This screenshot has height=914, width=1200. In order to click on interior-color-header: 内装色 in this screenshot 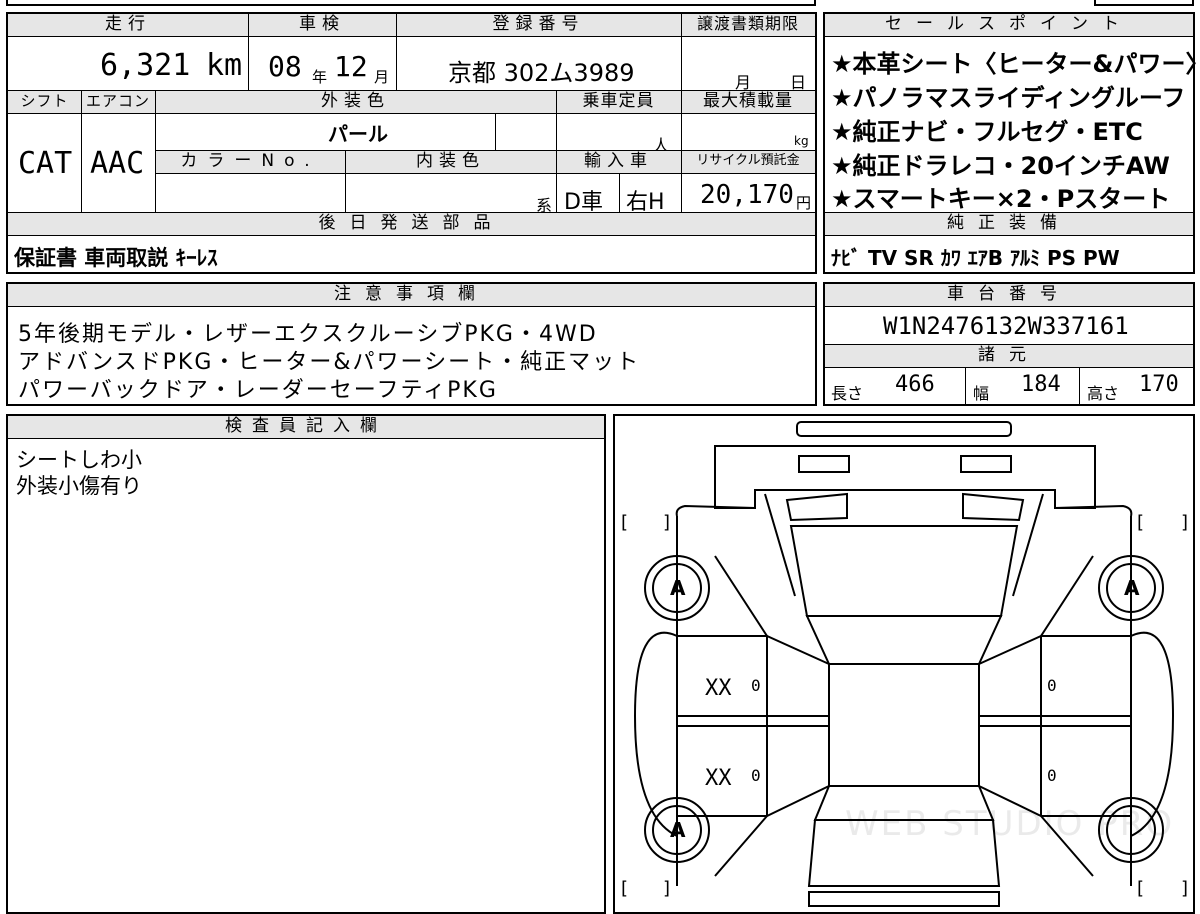, I will do `click(450, 162)`.